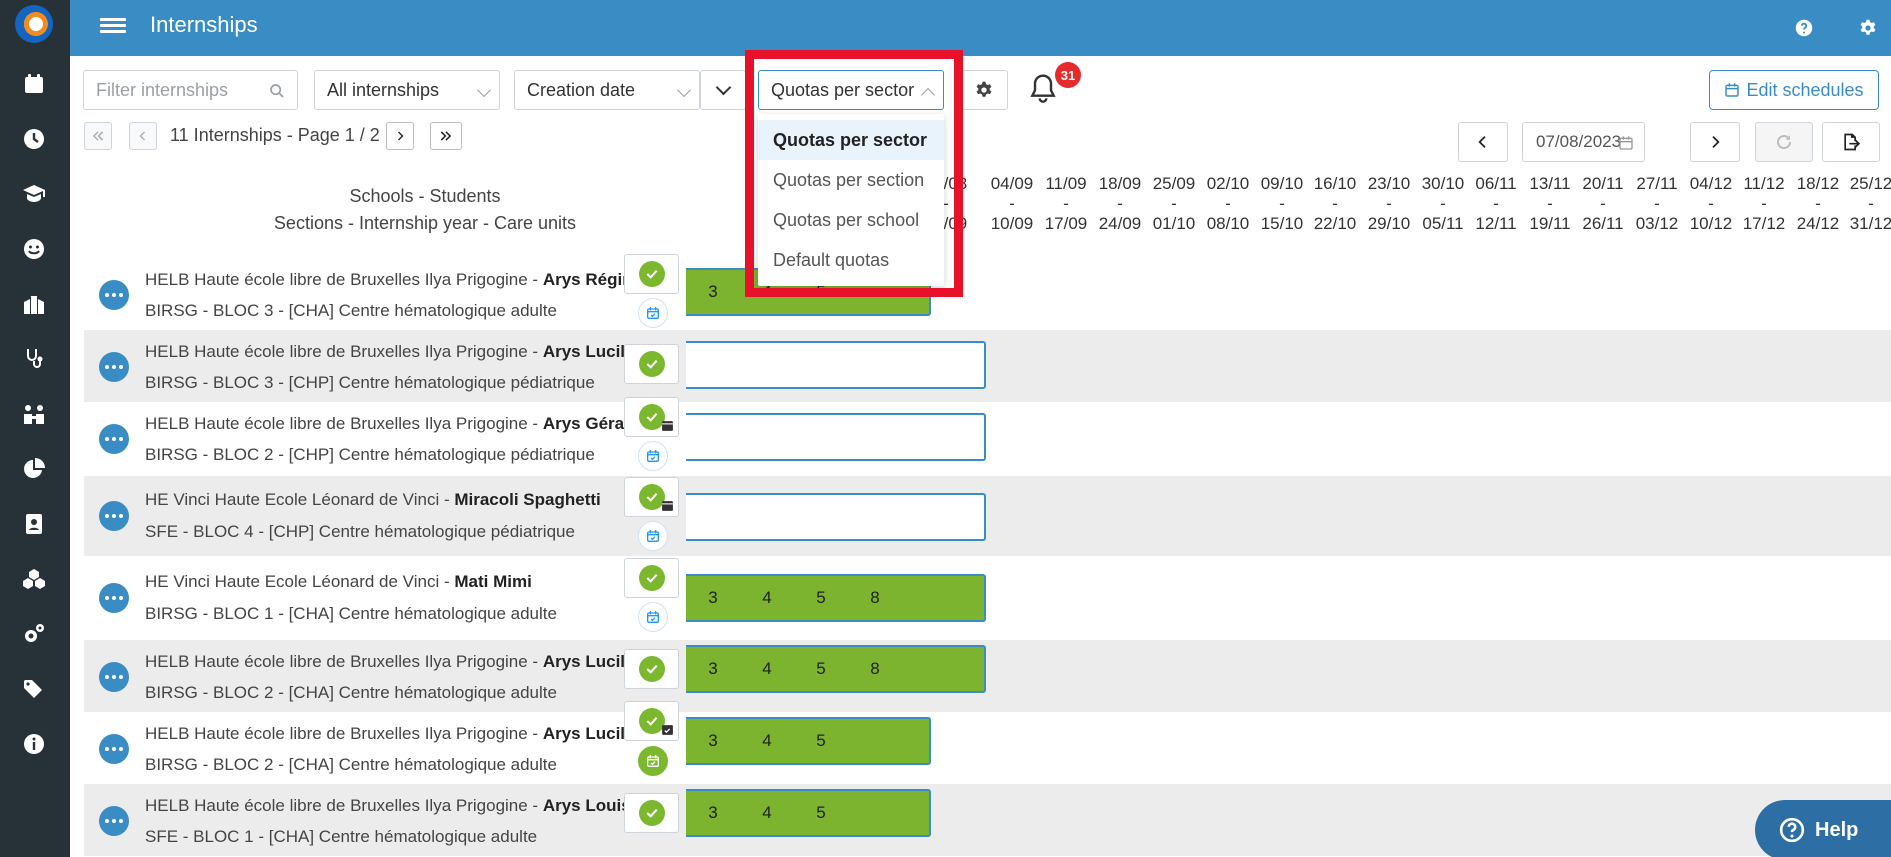 The height and width of the screenshot is (857, 1891). I want to click on week-end: 03/12, so click(1657, 223).